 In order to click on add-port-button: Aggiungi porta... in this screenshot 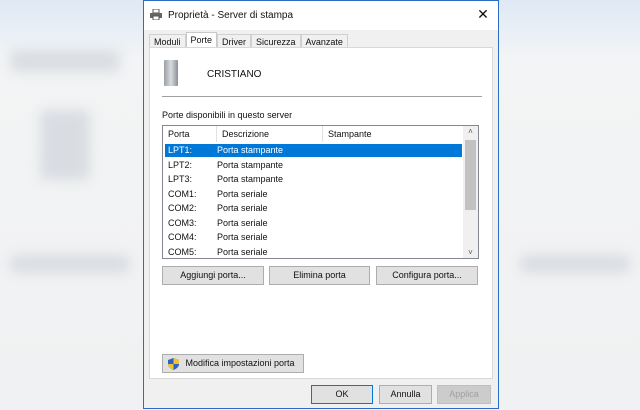, I will do `click(213, 275)`.